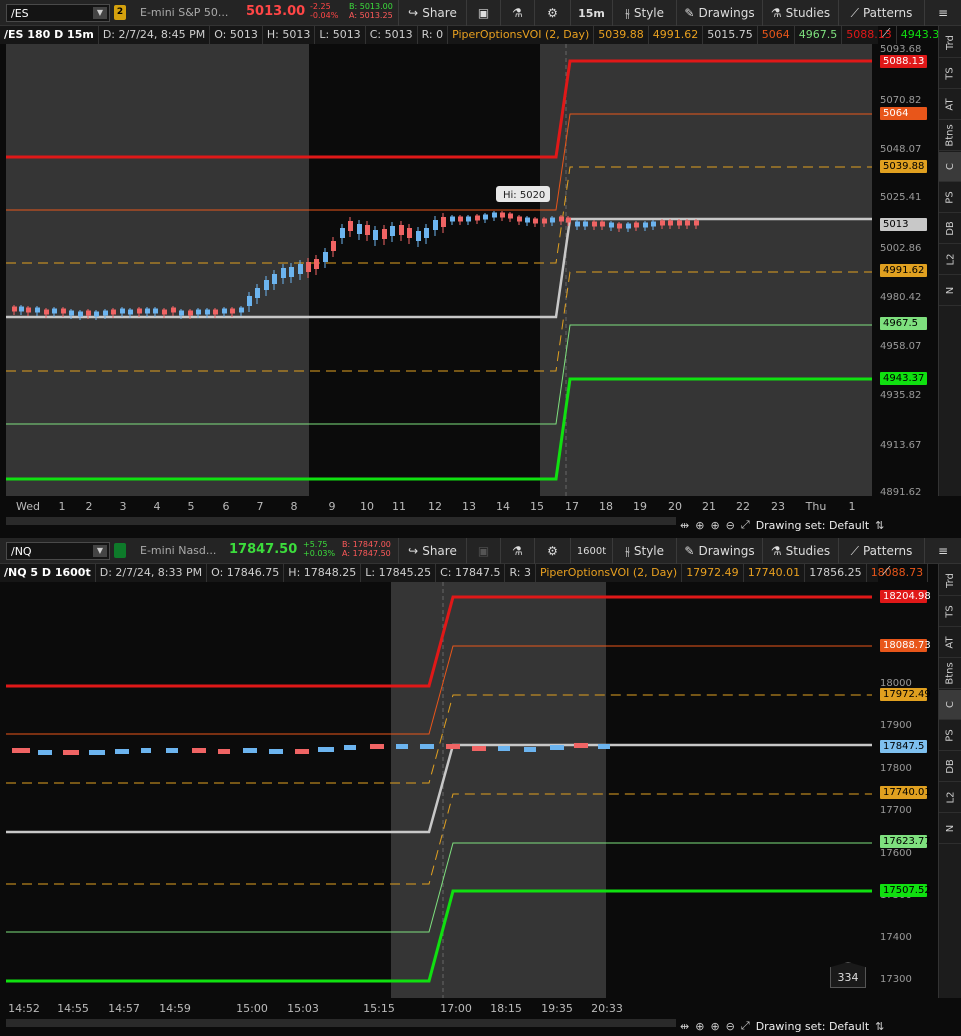 The height and width of the screenshot is (1036, 961). Describe the element at coordinates (341, 521) in the screenshot. I see `es-scrollbar` at that location.